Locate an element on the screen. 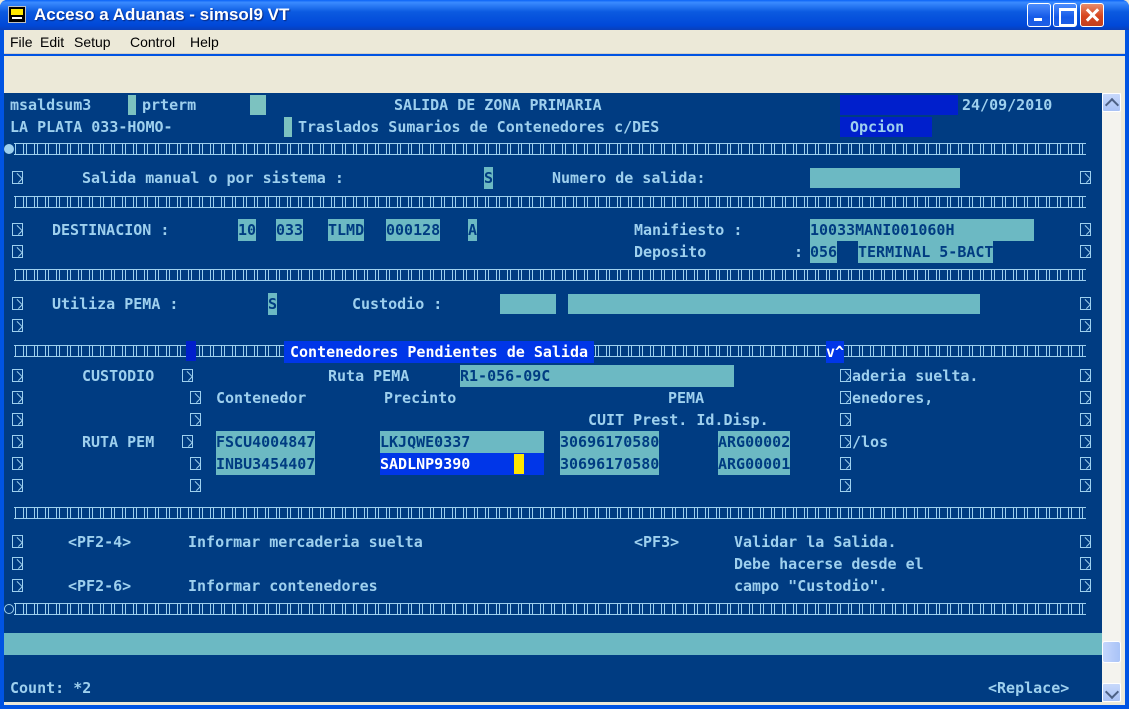  pf2-6-key: <PF2-6> is located at coordinates (99, 586).